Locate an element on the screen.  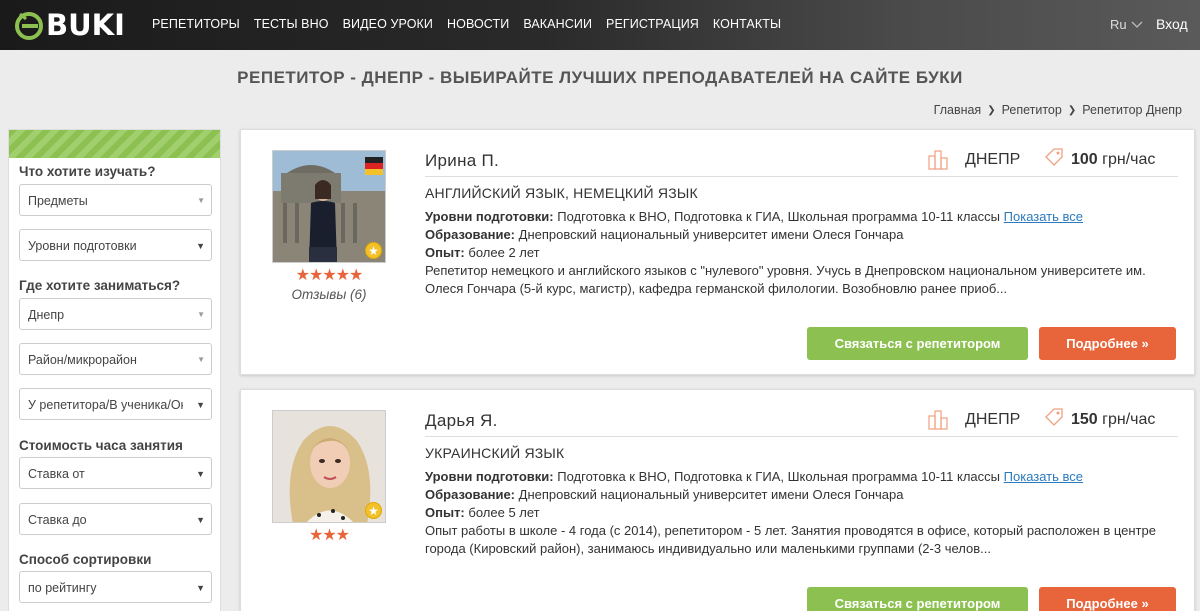
tutor-subjects: УКРАИНСКИЙ ЯЗЫК is located at coordinates (495, 453).